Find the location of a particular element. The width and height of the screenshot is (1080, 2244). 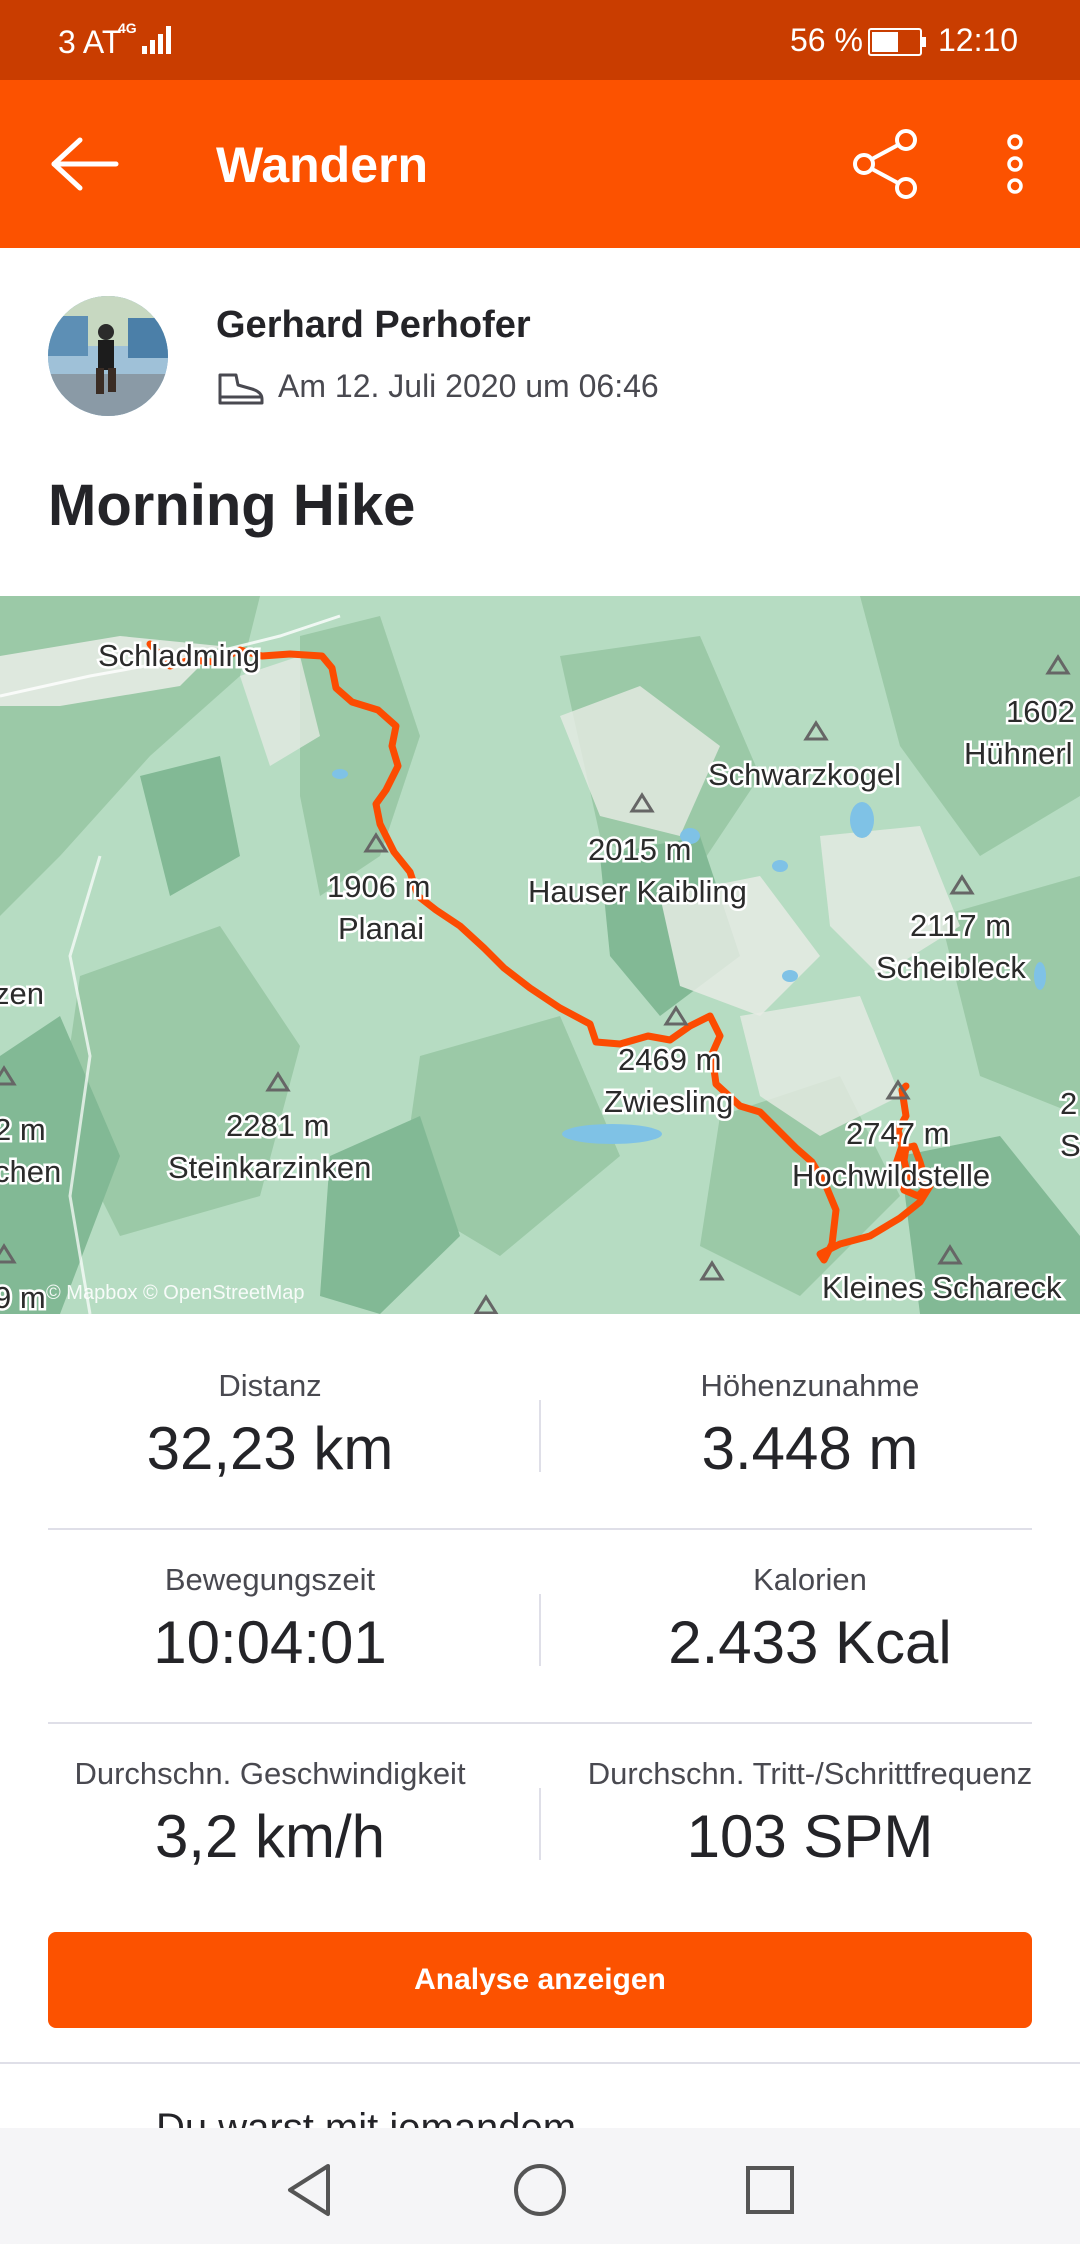

network-type-label: 4G is located at coordinates (127, 28).